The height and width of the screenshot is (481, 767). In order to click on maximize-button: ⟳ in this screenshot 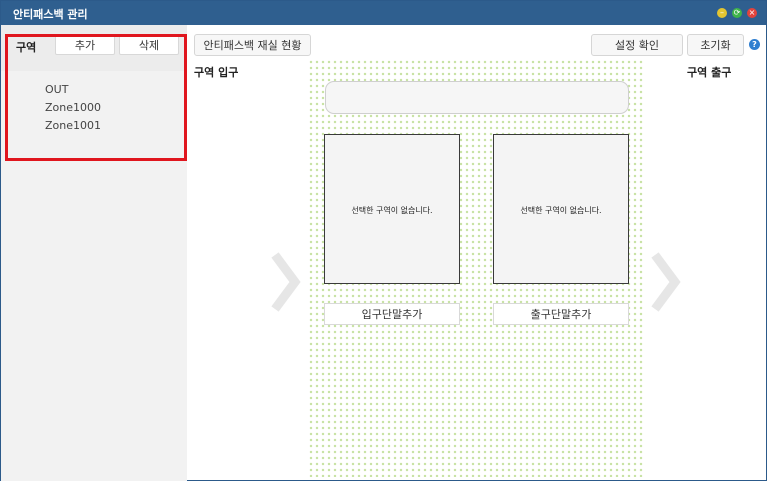, I will do `click(737, 13)`.